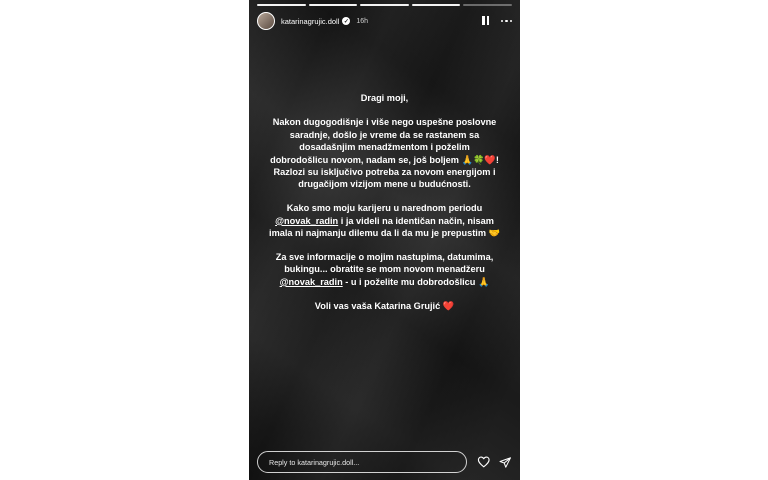 The image size is (768, 480). I want to click on story-header: katarinagrujic.doll ✓ 16h, so click(384, 21).